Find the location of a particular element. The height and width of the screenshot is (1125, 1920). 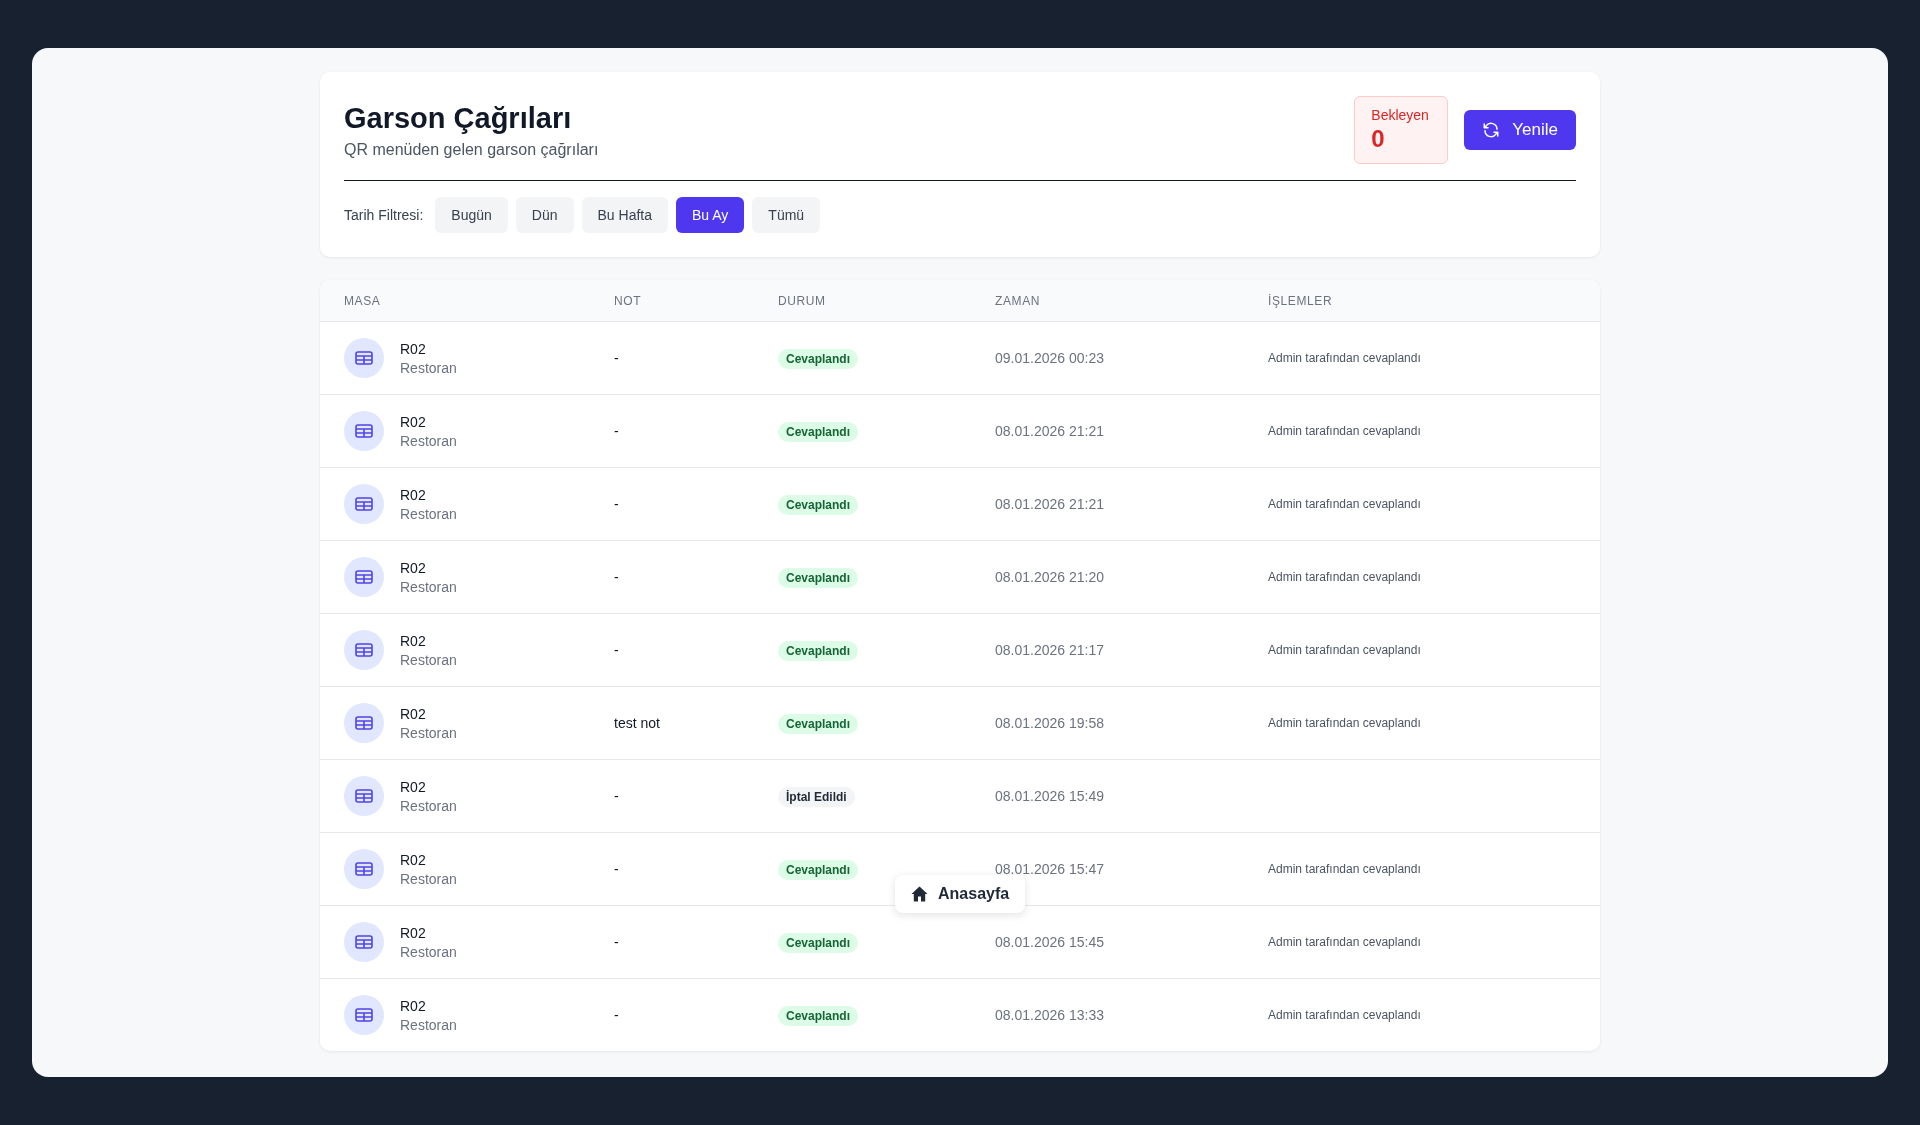

column-header: ZAMAN is located at coordinates (1018, 300).